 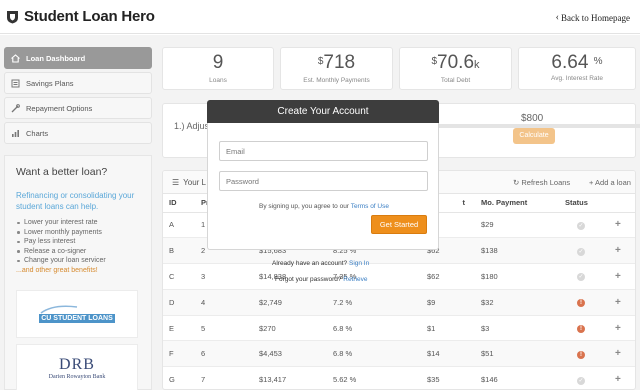 I want to click on sidebar-item-loan-dashboard: Loan Dashboard, so click(x=78, y=58).